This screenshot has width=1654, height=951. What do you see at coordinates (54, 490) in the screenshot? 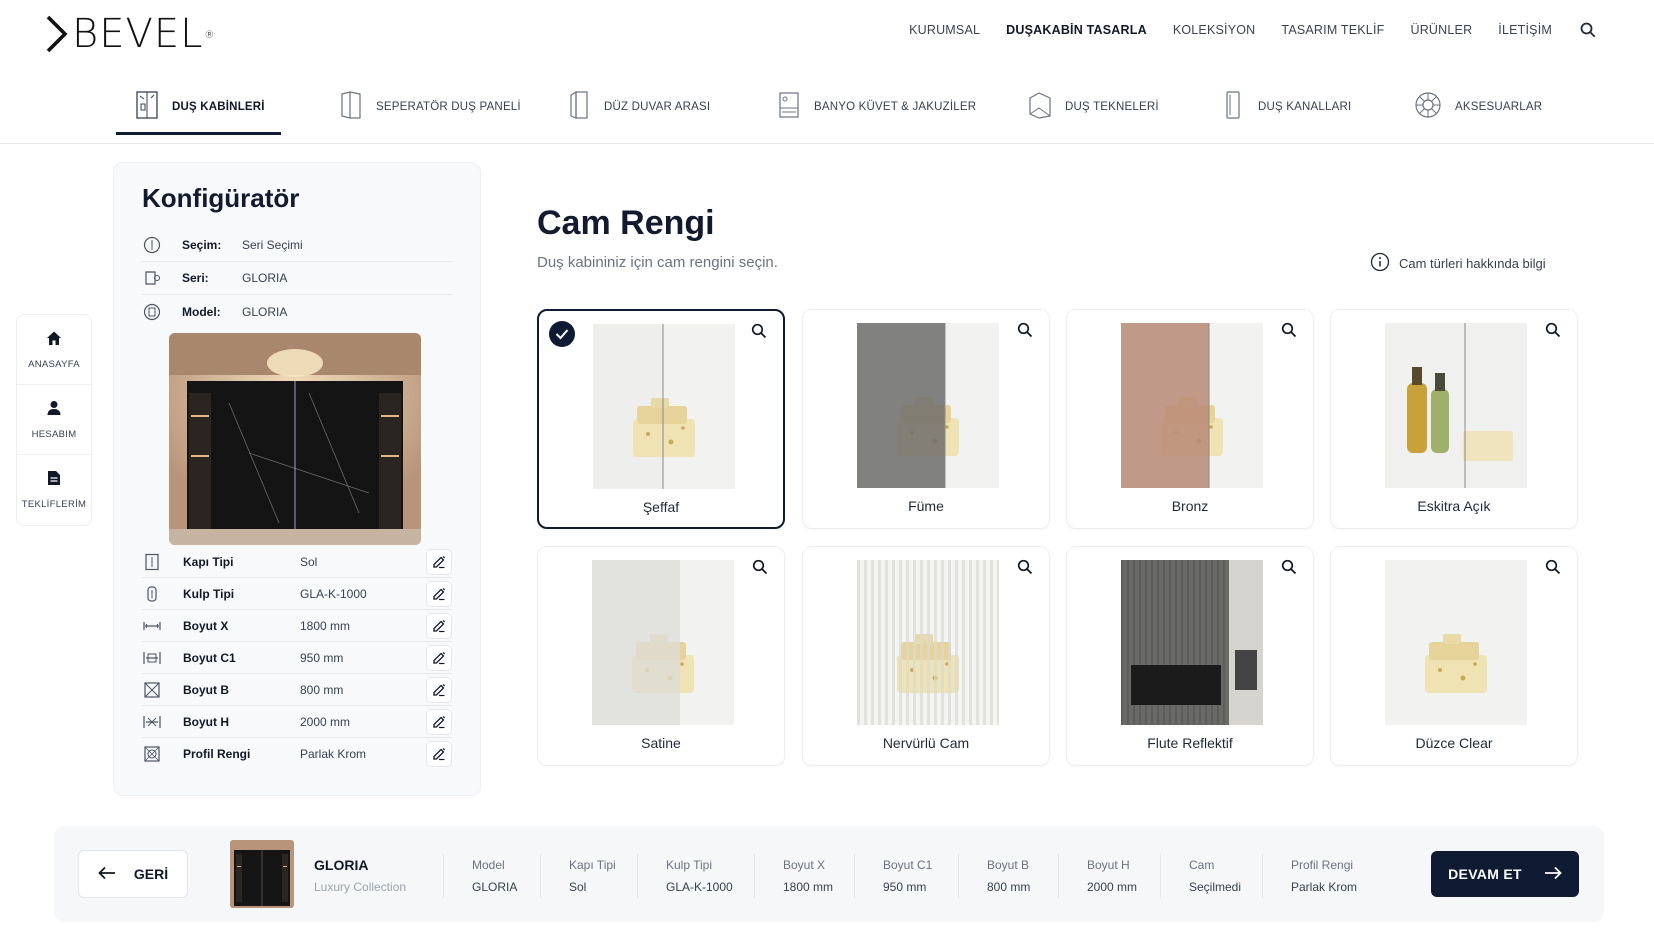
I see `rail-tekliflerim: TEKLİFLERİM` at bounding box center [54, 490].